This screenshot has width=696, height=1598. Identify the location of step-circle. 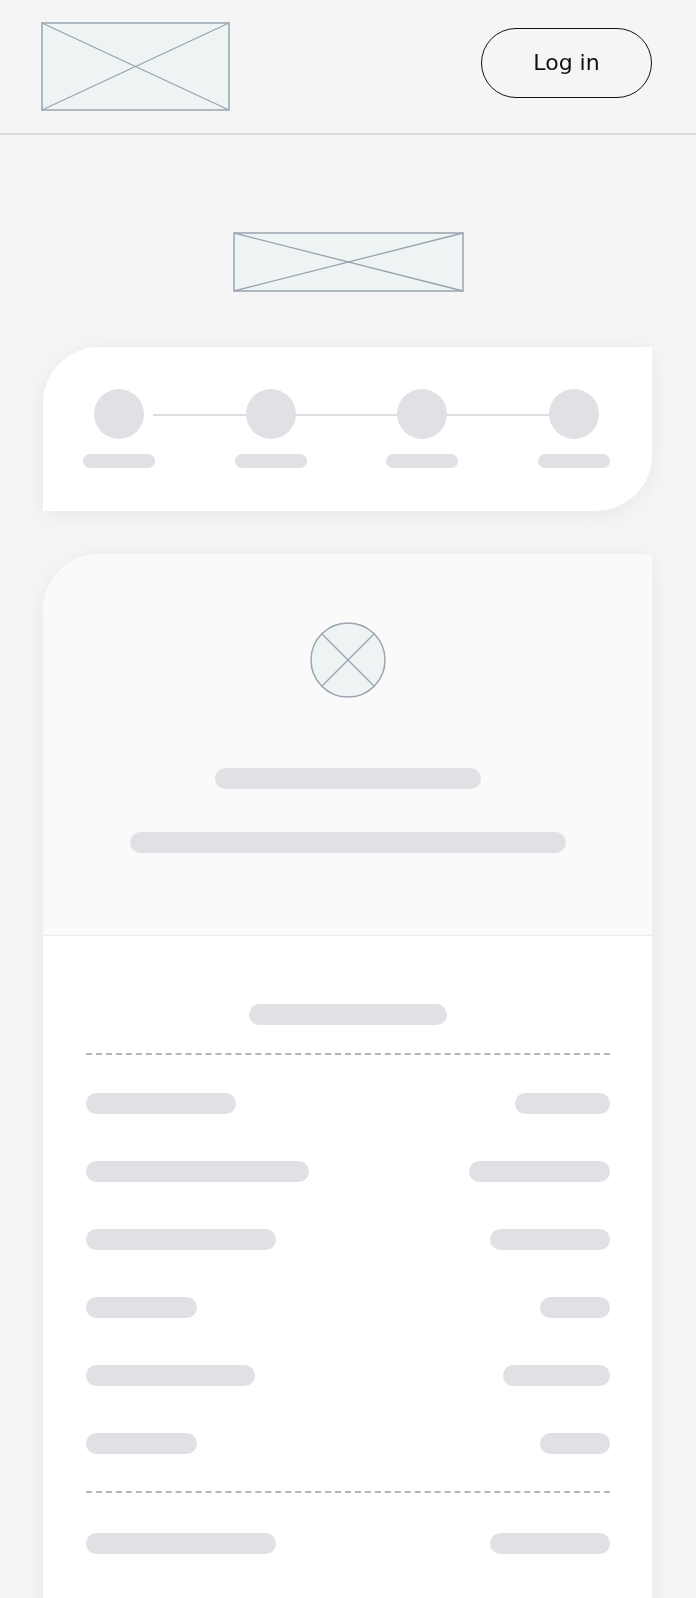
(119, 414).